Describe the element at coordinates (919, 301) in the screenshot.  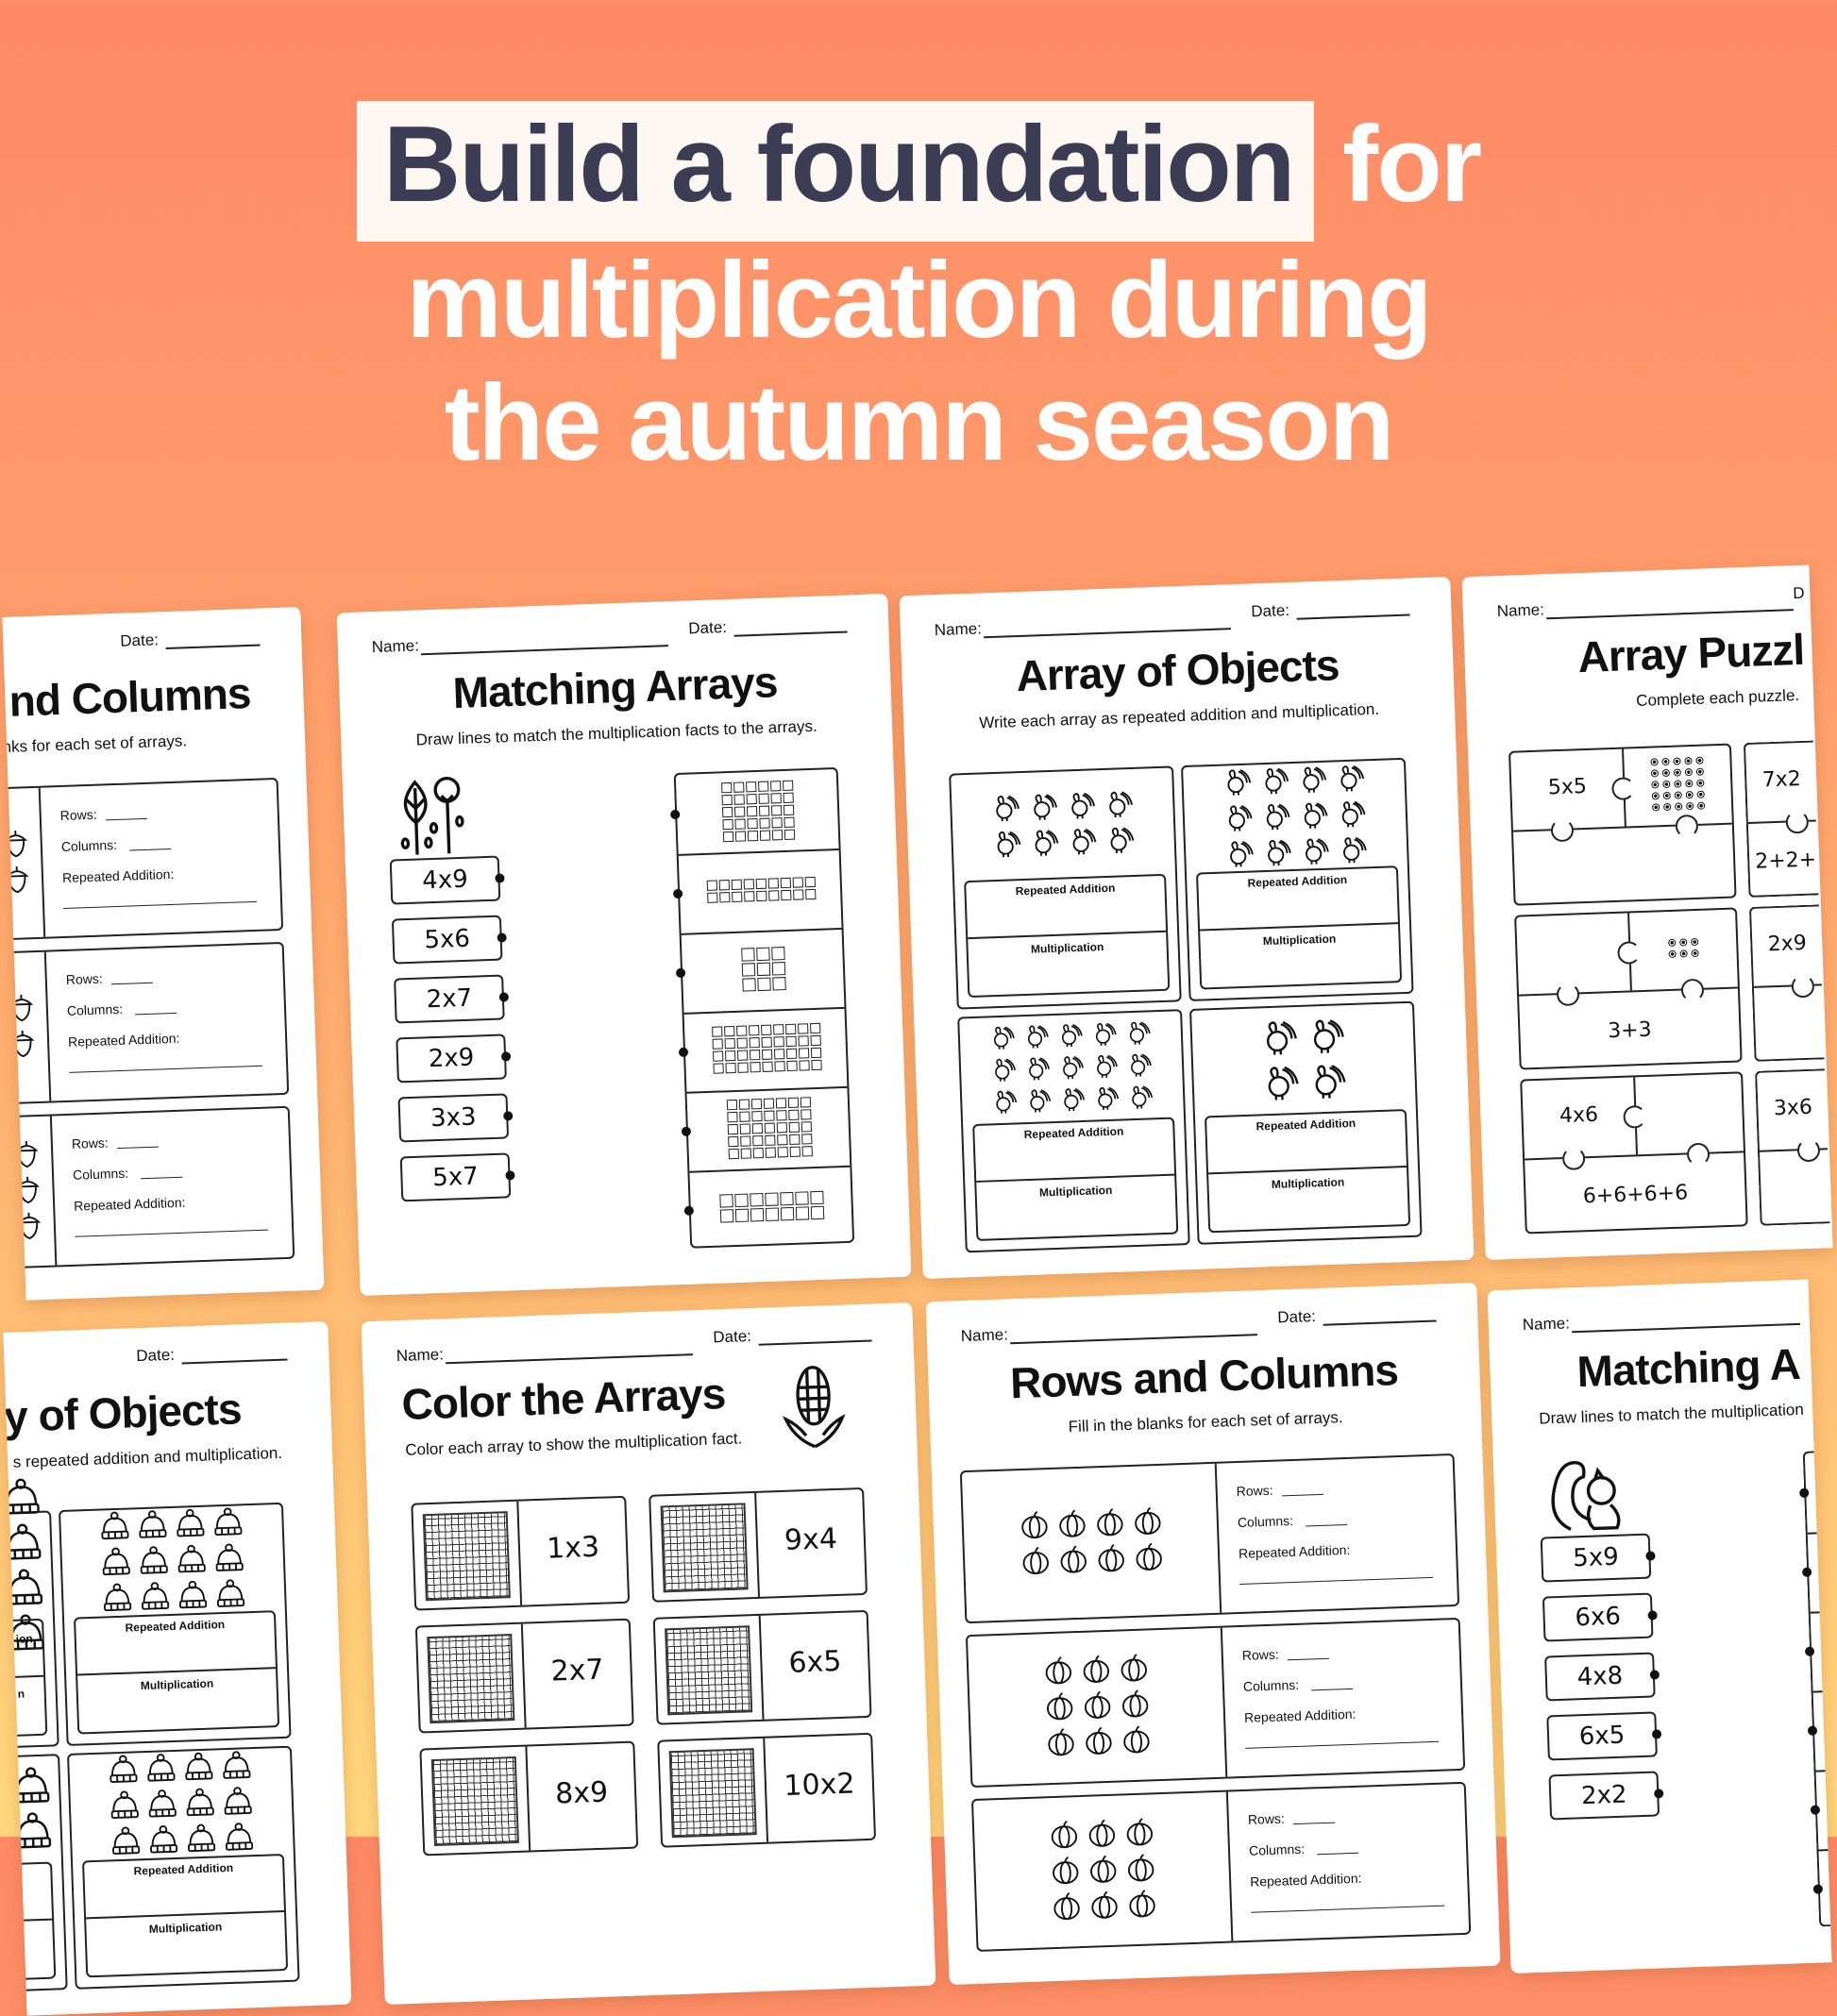
I see `headline-line-2: multiplication during` at that location.